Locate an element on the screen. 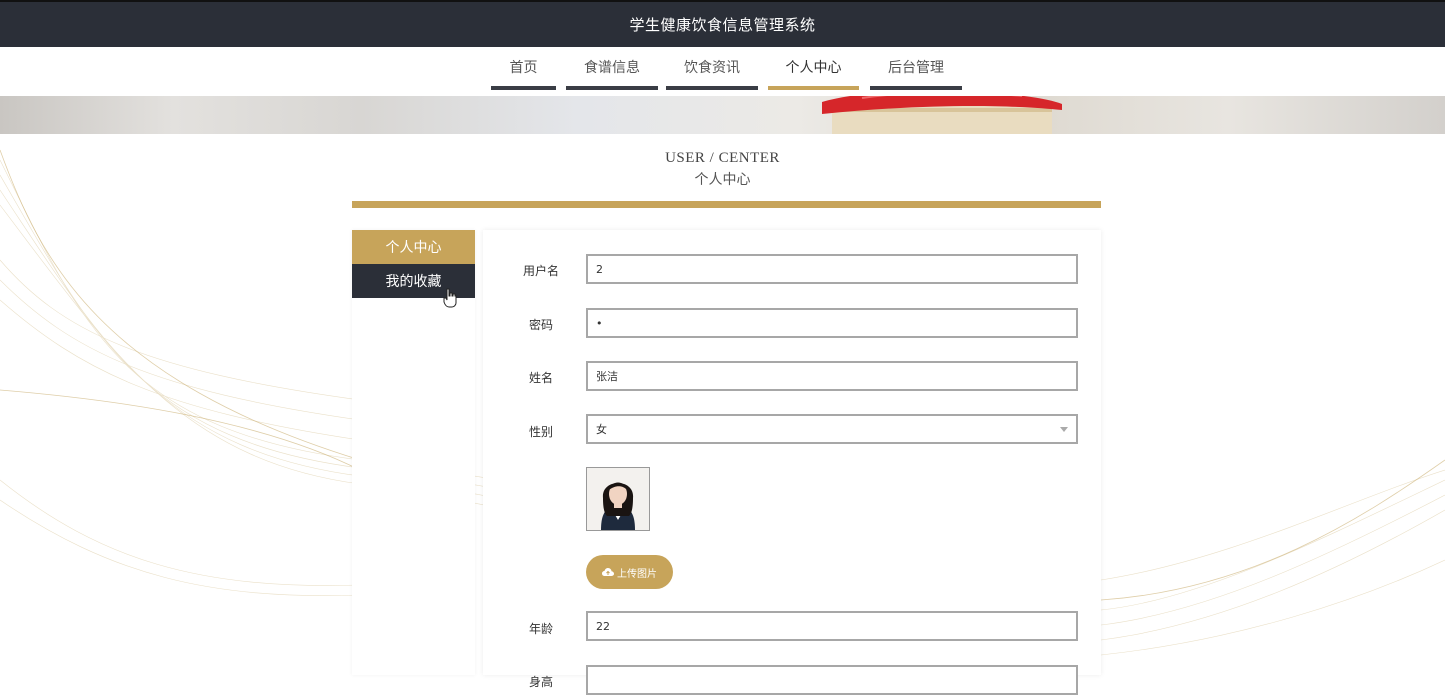  nav-item-admin: 后台管理 is located at coordinates (916, 68).